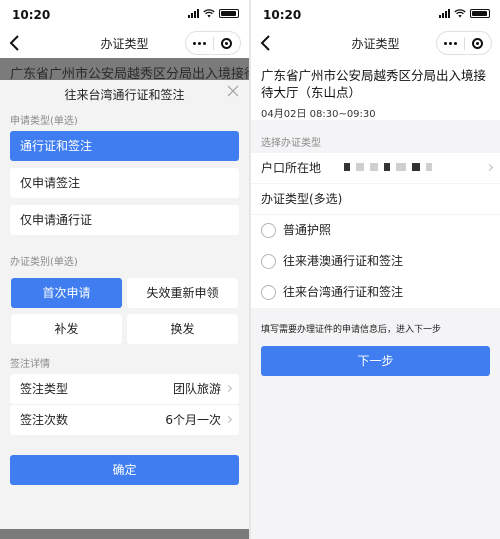  Describe the element at coordinates (343, 292) in the screenshot. I see `type-option-label: 往来台湾通行证和签注` at that location.